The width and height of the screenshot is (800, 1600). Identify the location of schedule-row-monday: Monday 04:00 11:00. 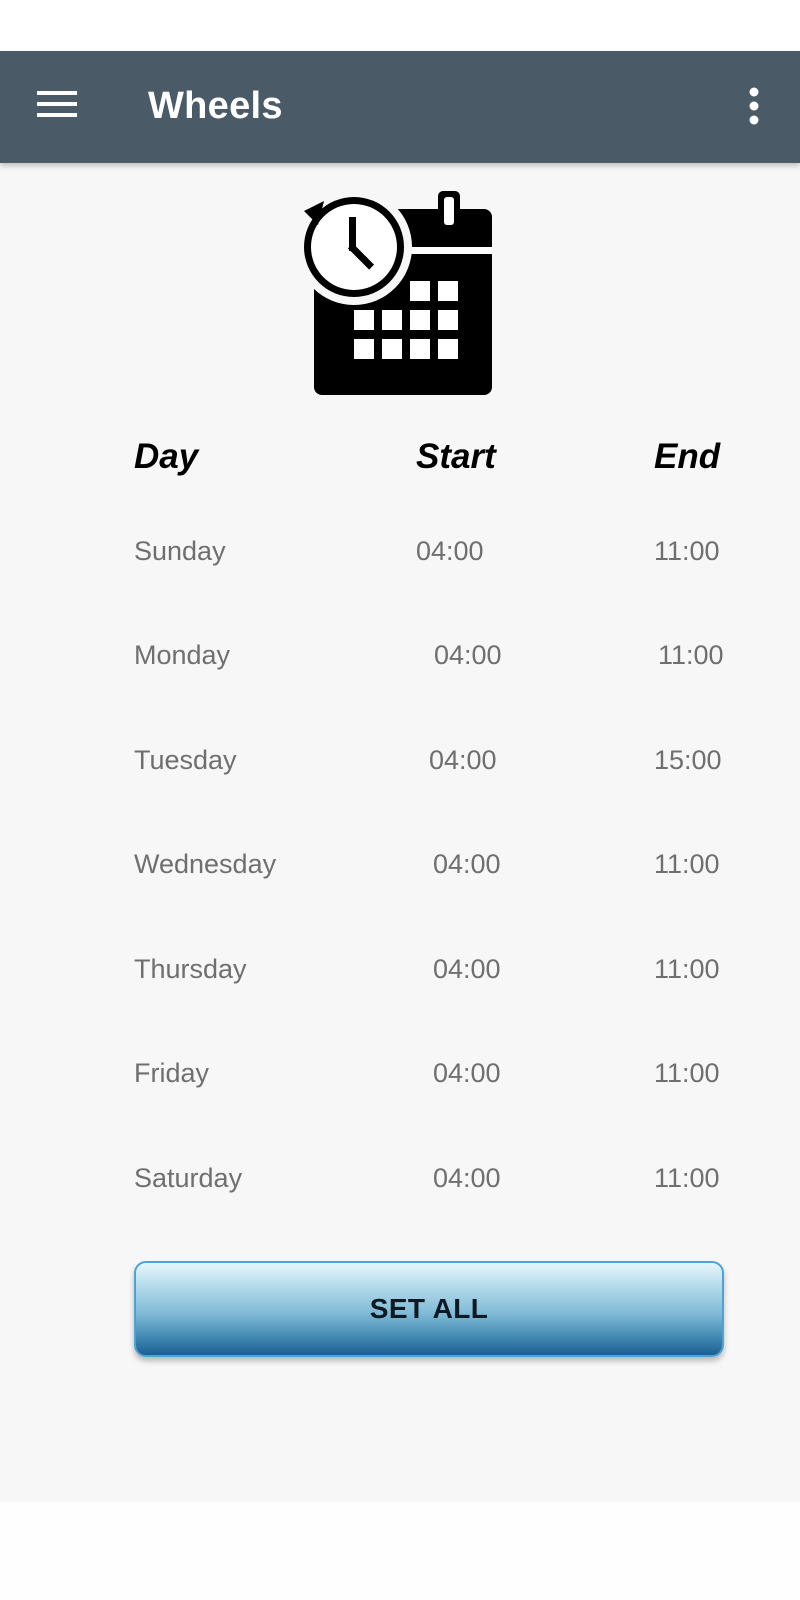
(400, 655).